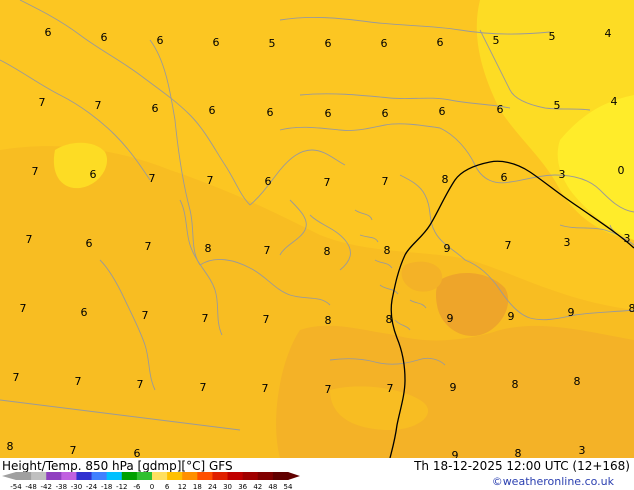 This screenshot has width=634, height=490. Describe the element at coordinates (30, 486) in the screenshot. I see `colorbar-tick-label: -48` at that location.